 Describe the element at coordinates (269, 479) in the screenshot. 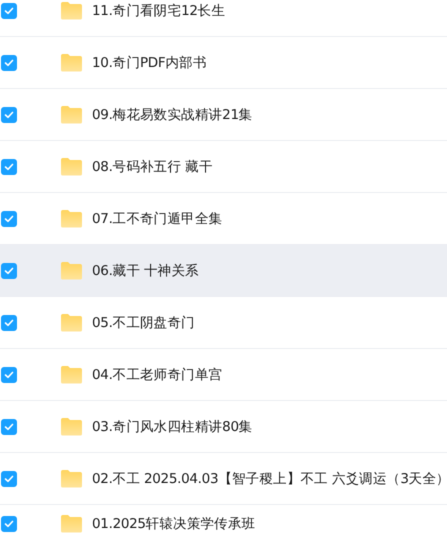

I see `folder-name: 02.不工 2025.04.03【智子稷上】不工 六爻调运（3天全）` at that location.